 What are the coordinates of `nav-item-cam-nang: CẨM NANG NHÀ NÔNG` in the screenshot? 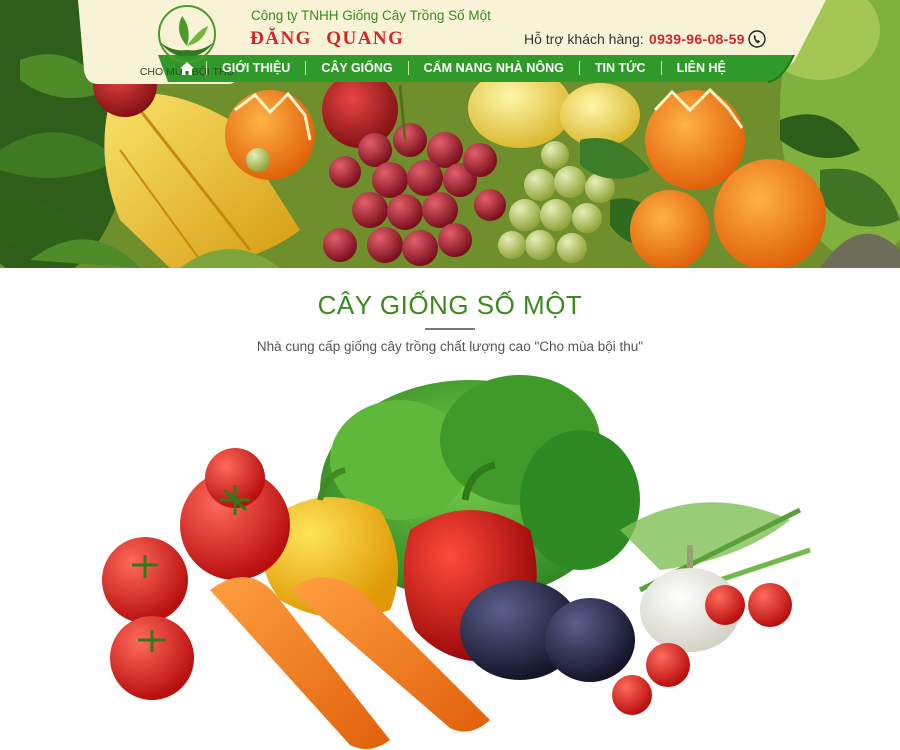 It's located at (494, 68).